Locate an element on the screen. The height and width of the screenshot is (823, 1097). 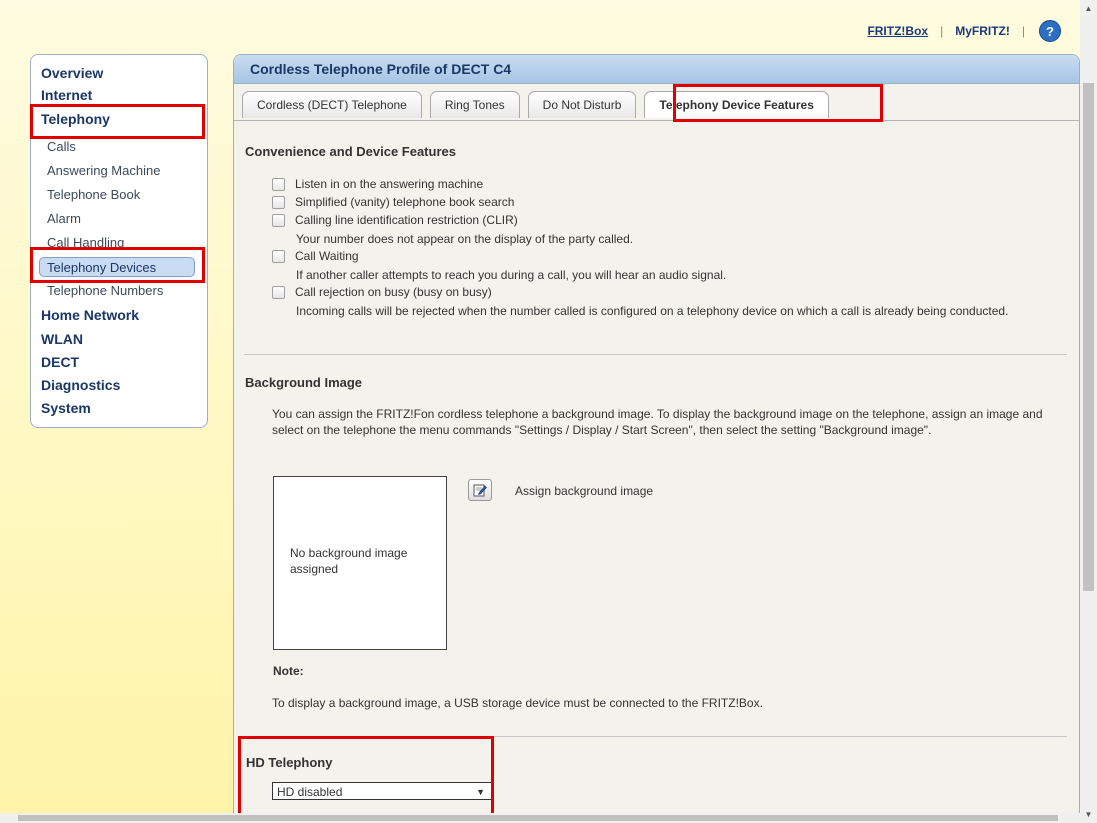
vertical-scrollbar: ▲ ▼ is located at coordinates (1088, 411).